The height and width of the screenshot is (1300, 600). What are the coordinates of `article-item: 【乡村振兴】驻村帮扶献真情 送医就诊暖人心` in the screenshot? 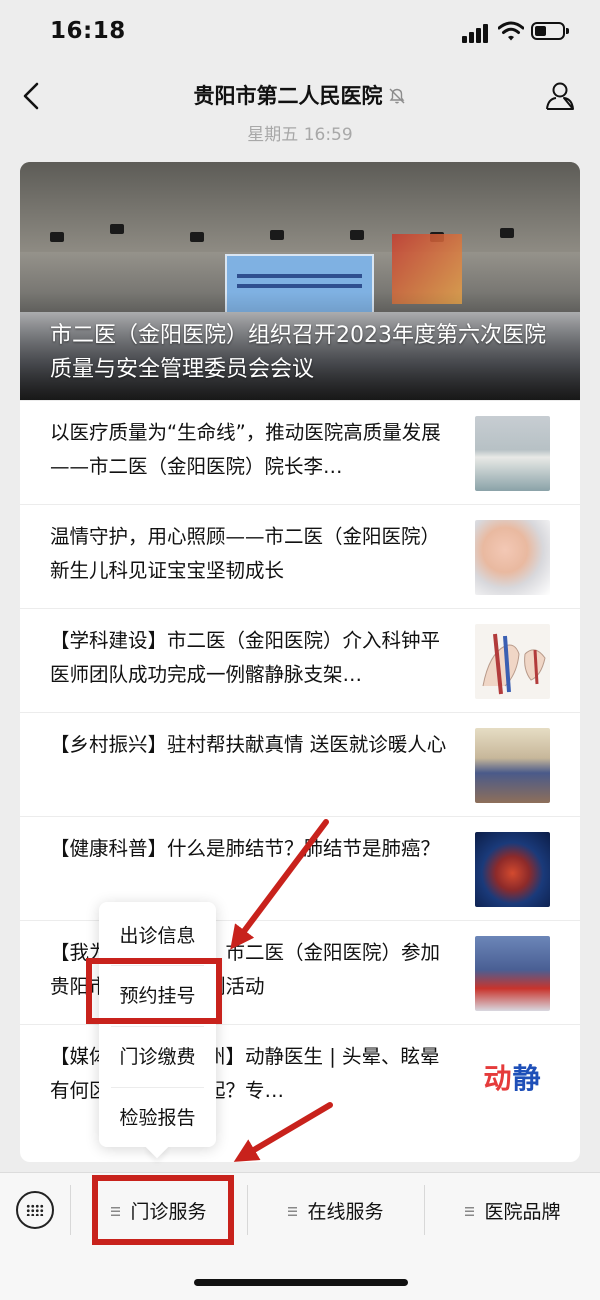 It's located at (300, 764).